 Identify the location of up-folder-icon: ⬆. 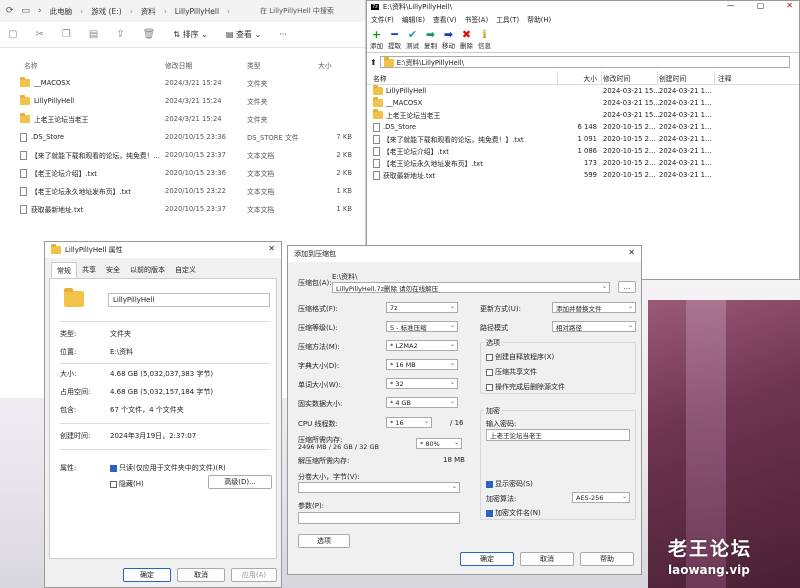
(373, 62).